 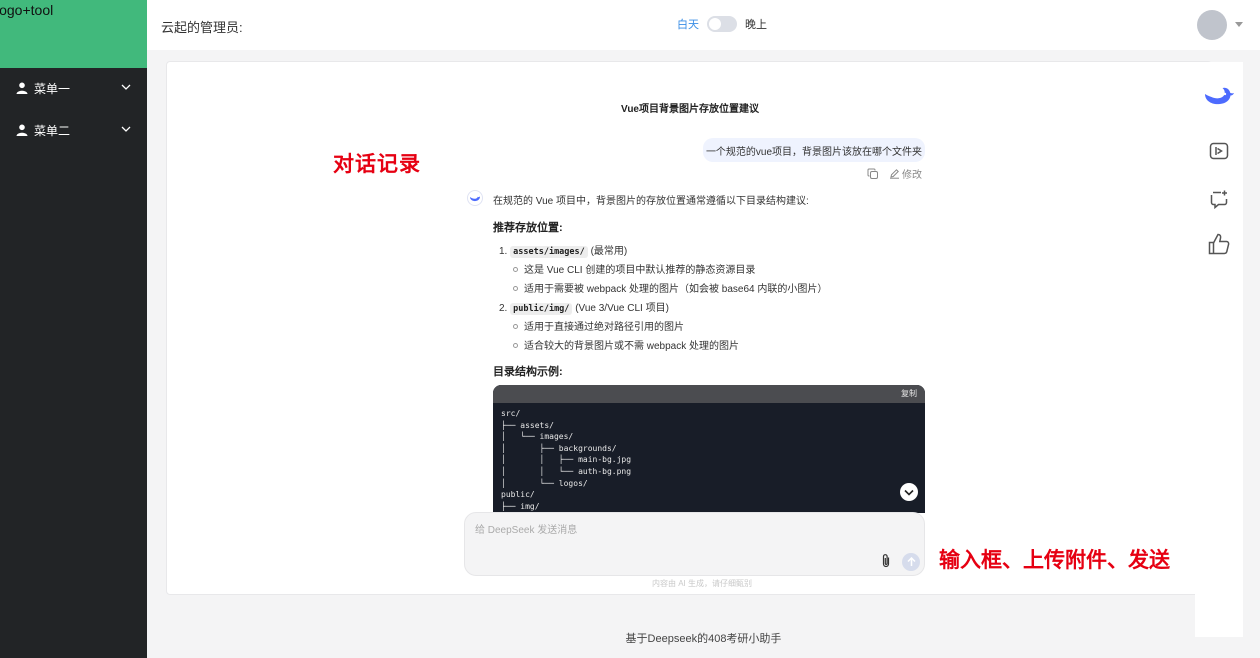 What do you see at coordinates (1212, 25) in the screenshot?
I see `avatar` at bounding box center [1212, 25].